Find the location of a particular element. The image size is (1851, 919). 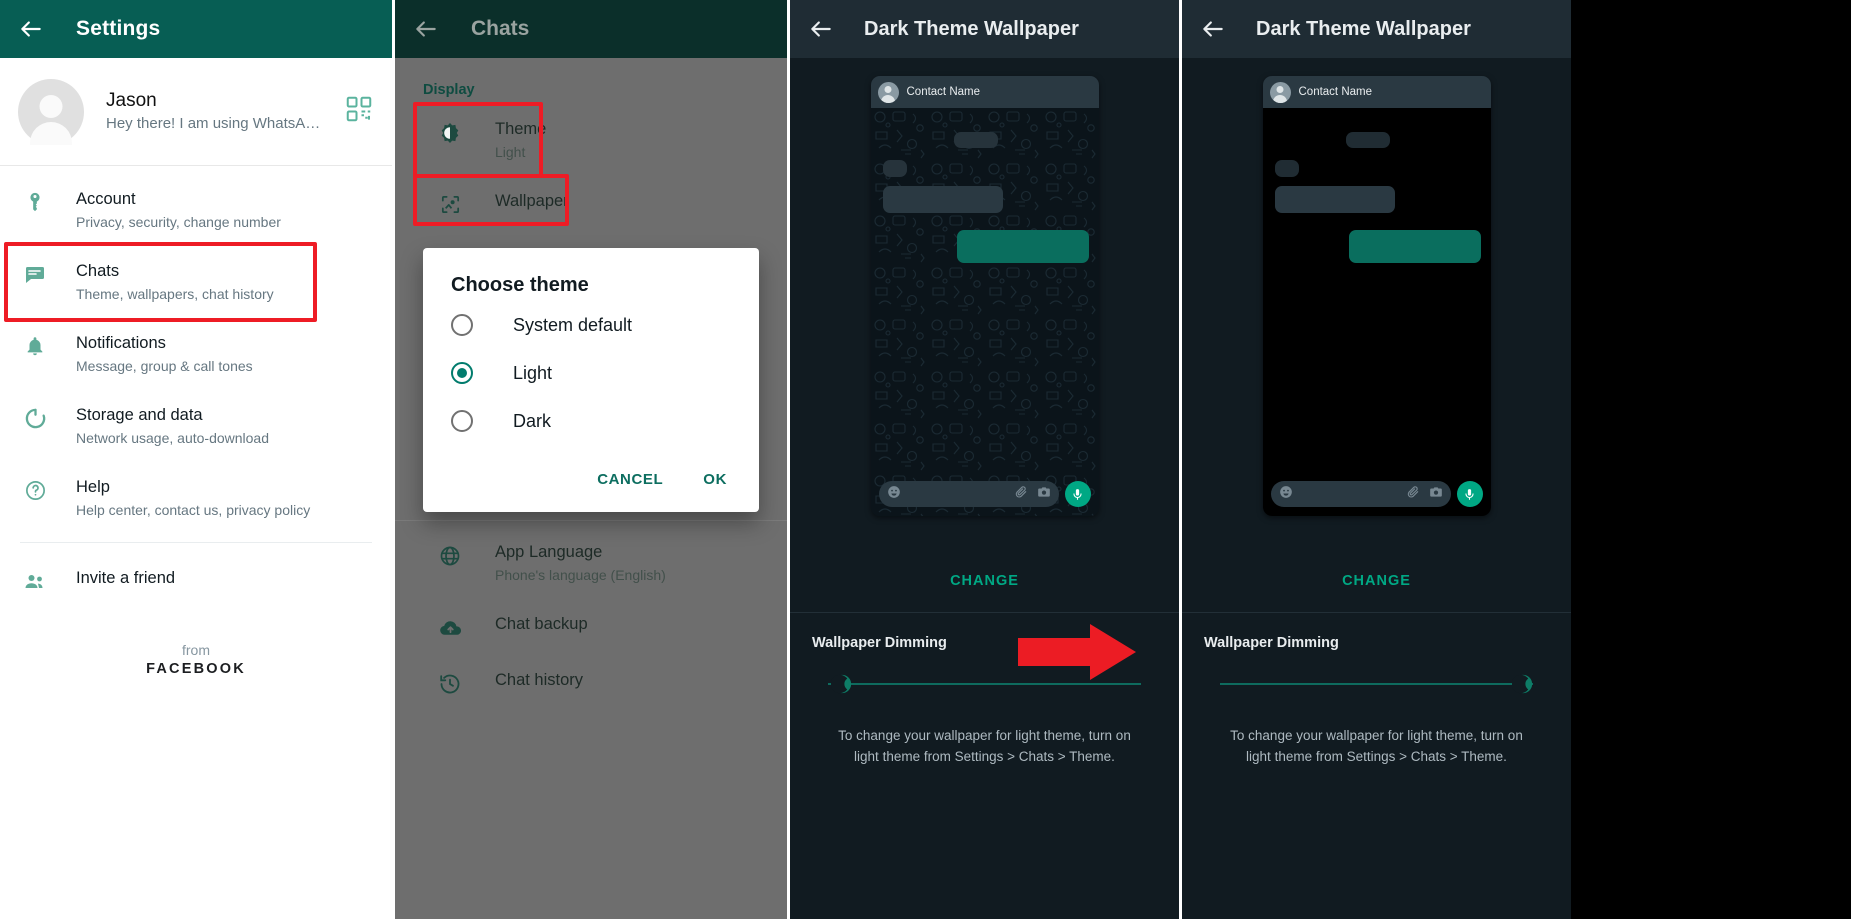

chats-item-theme: Theme Light is located at coordinates (591, 140).